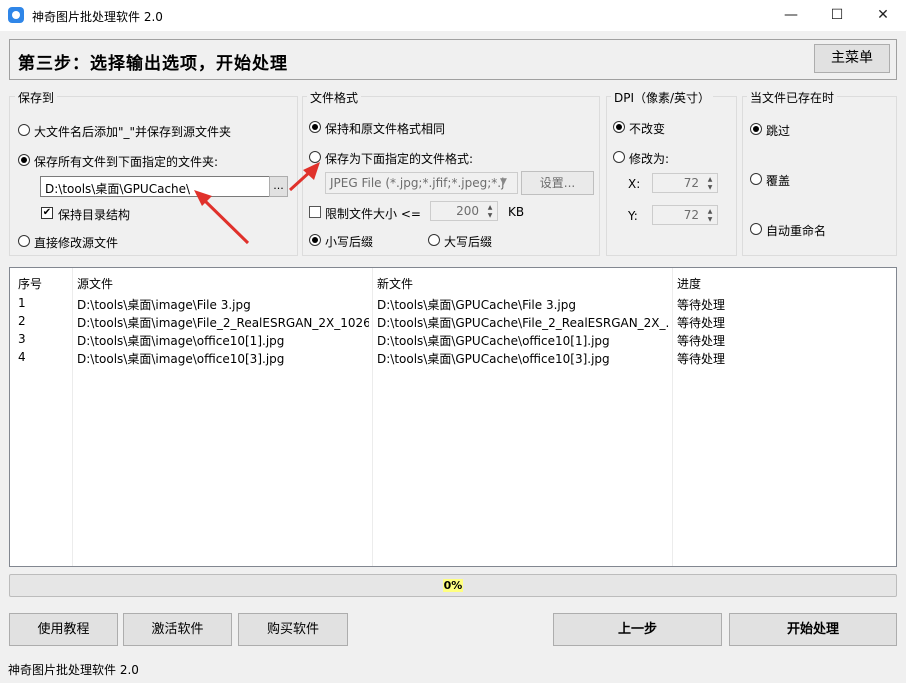  What do you see at coordinates (16, 15) in the screenshot?
I see `app-icon` at bounding box center [16, 15].